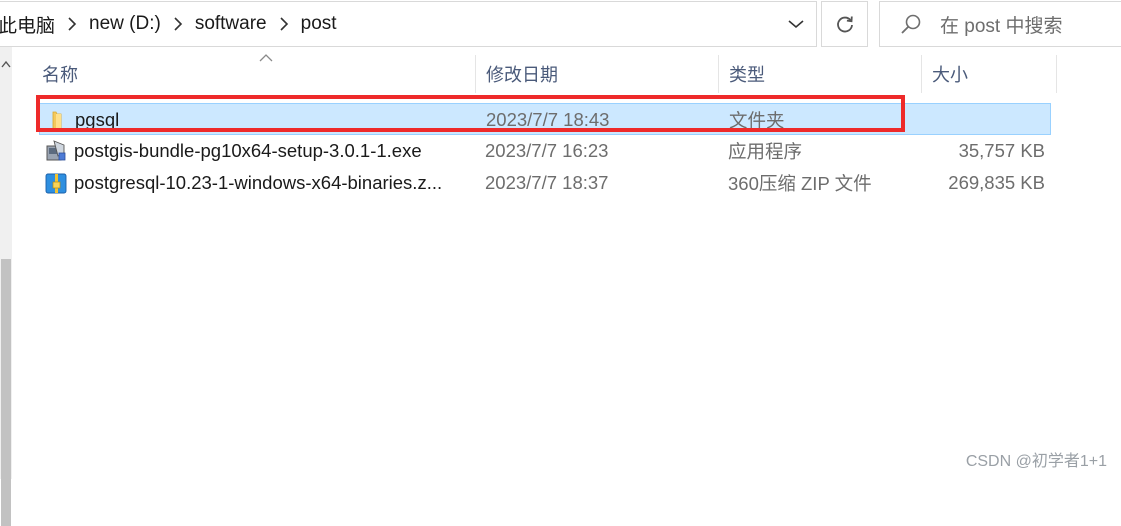 The width and height of the screenshot is (1121, 526). I want to click on column-header-type-label: 类型, so click(747, 75).